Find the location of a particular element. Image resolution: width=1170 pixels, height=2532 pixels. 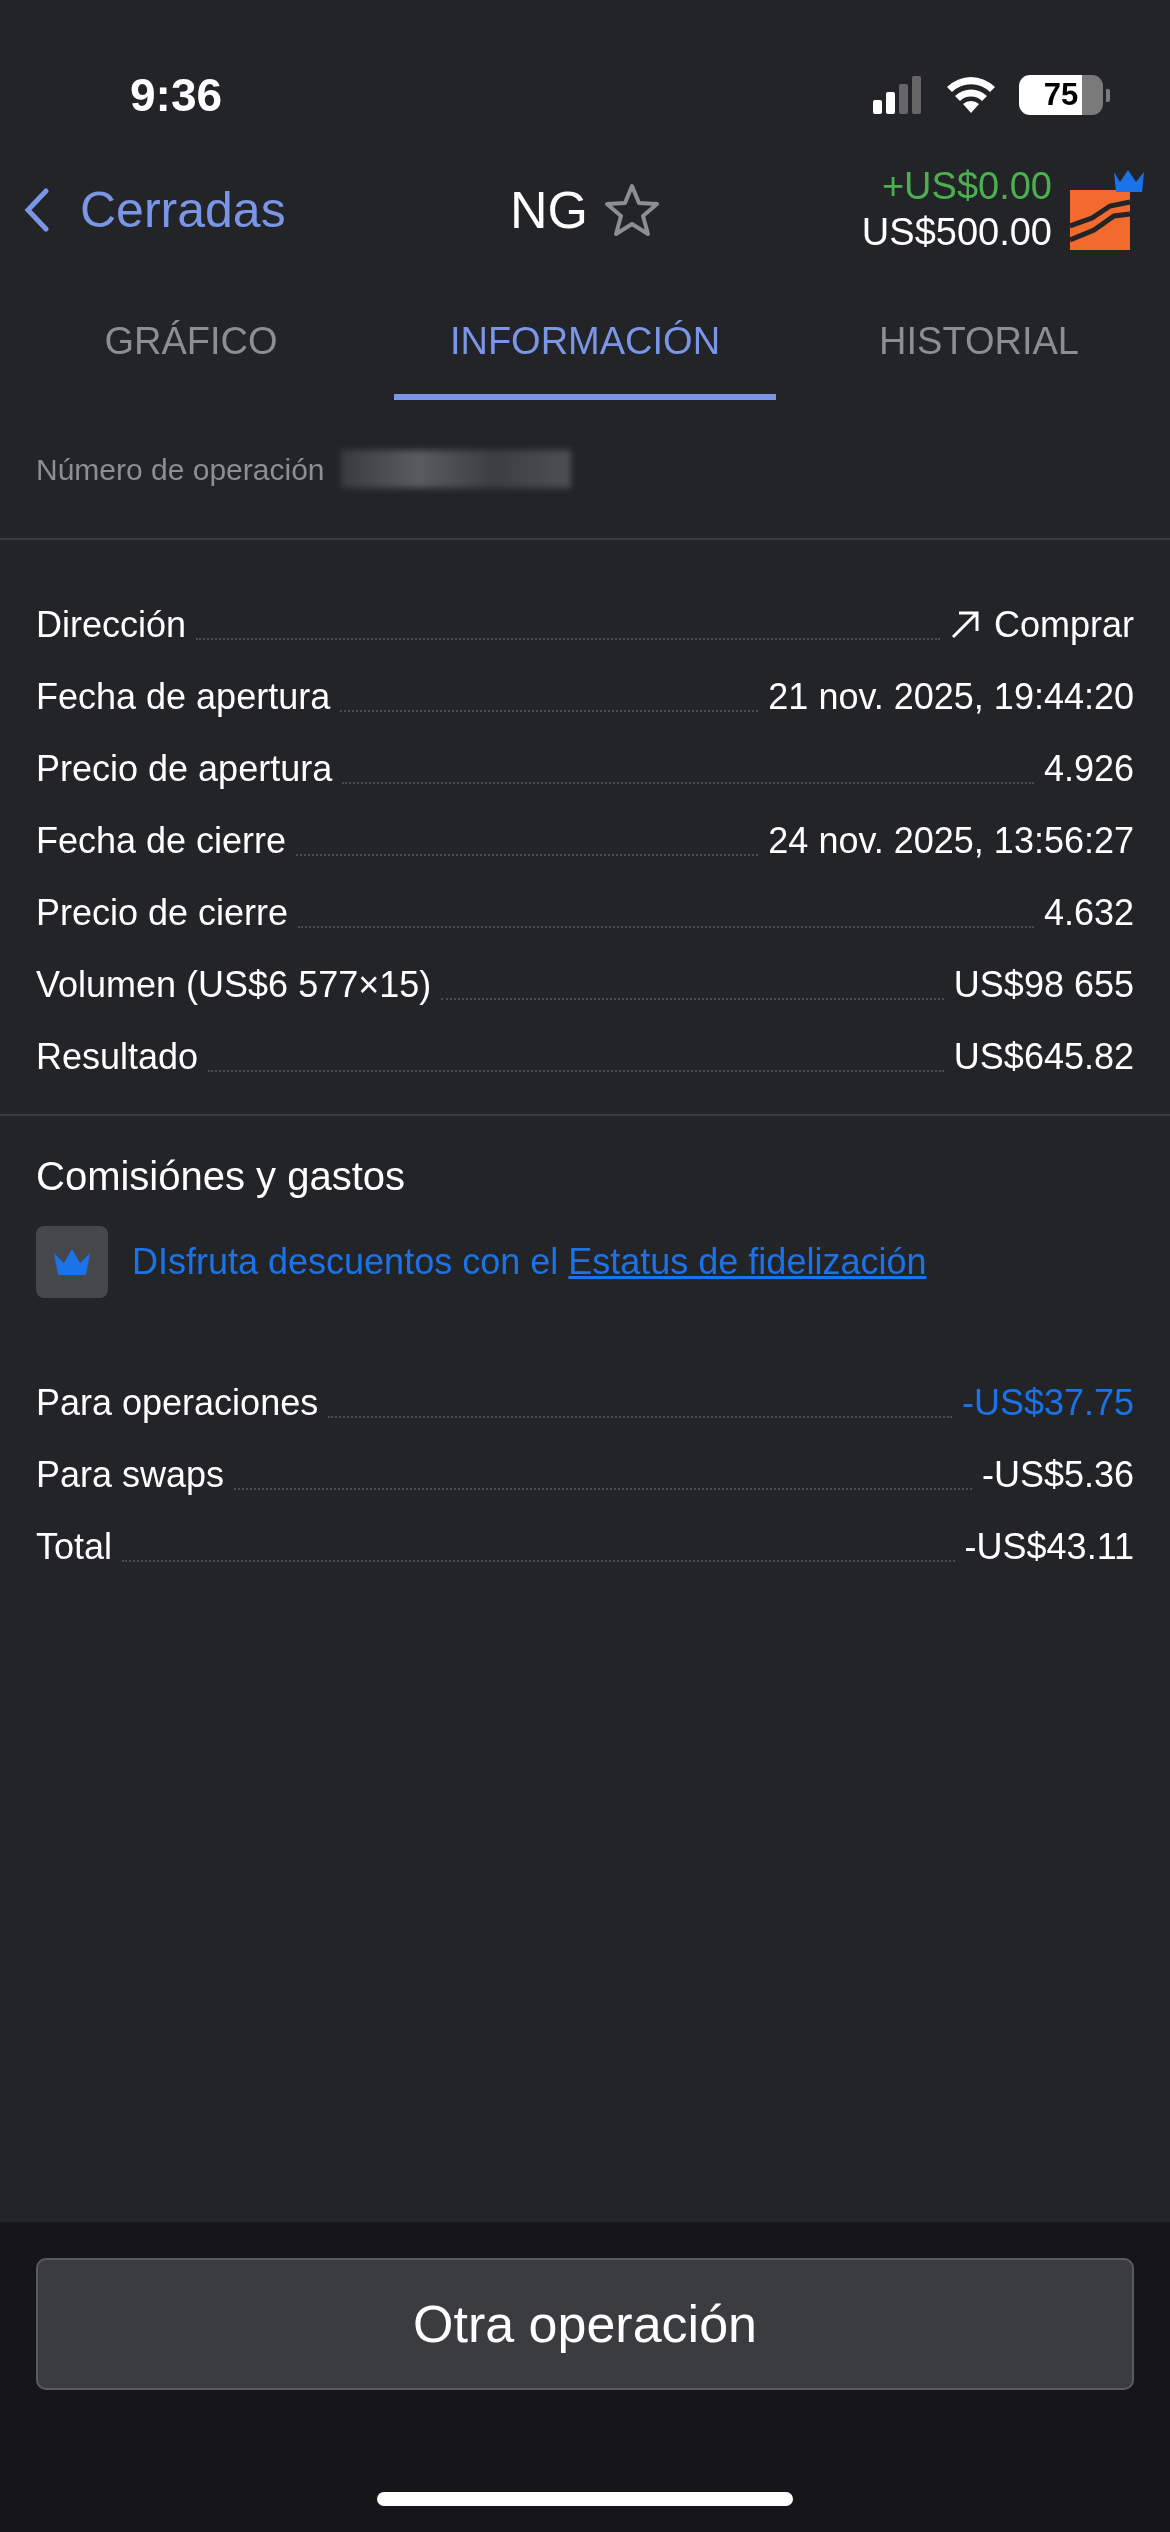

row-value: Comprar is located at coordinates (1063, 625).